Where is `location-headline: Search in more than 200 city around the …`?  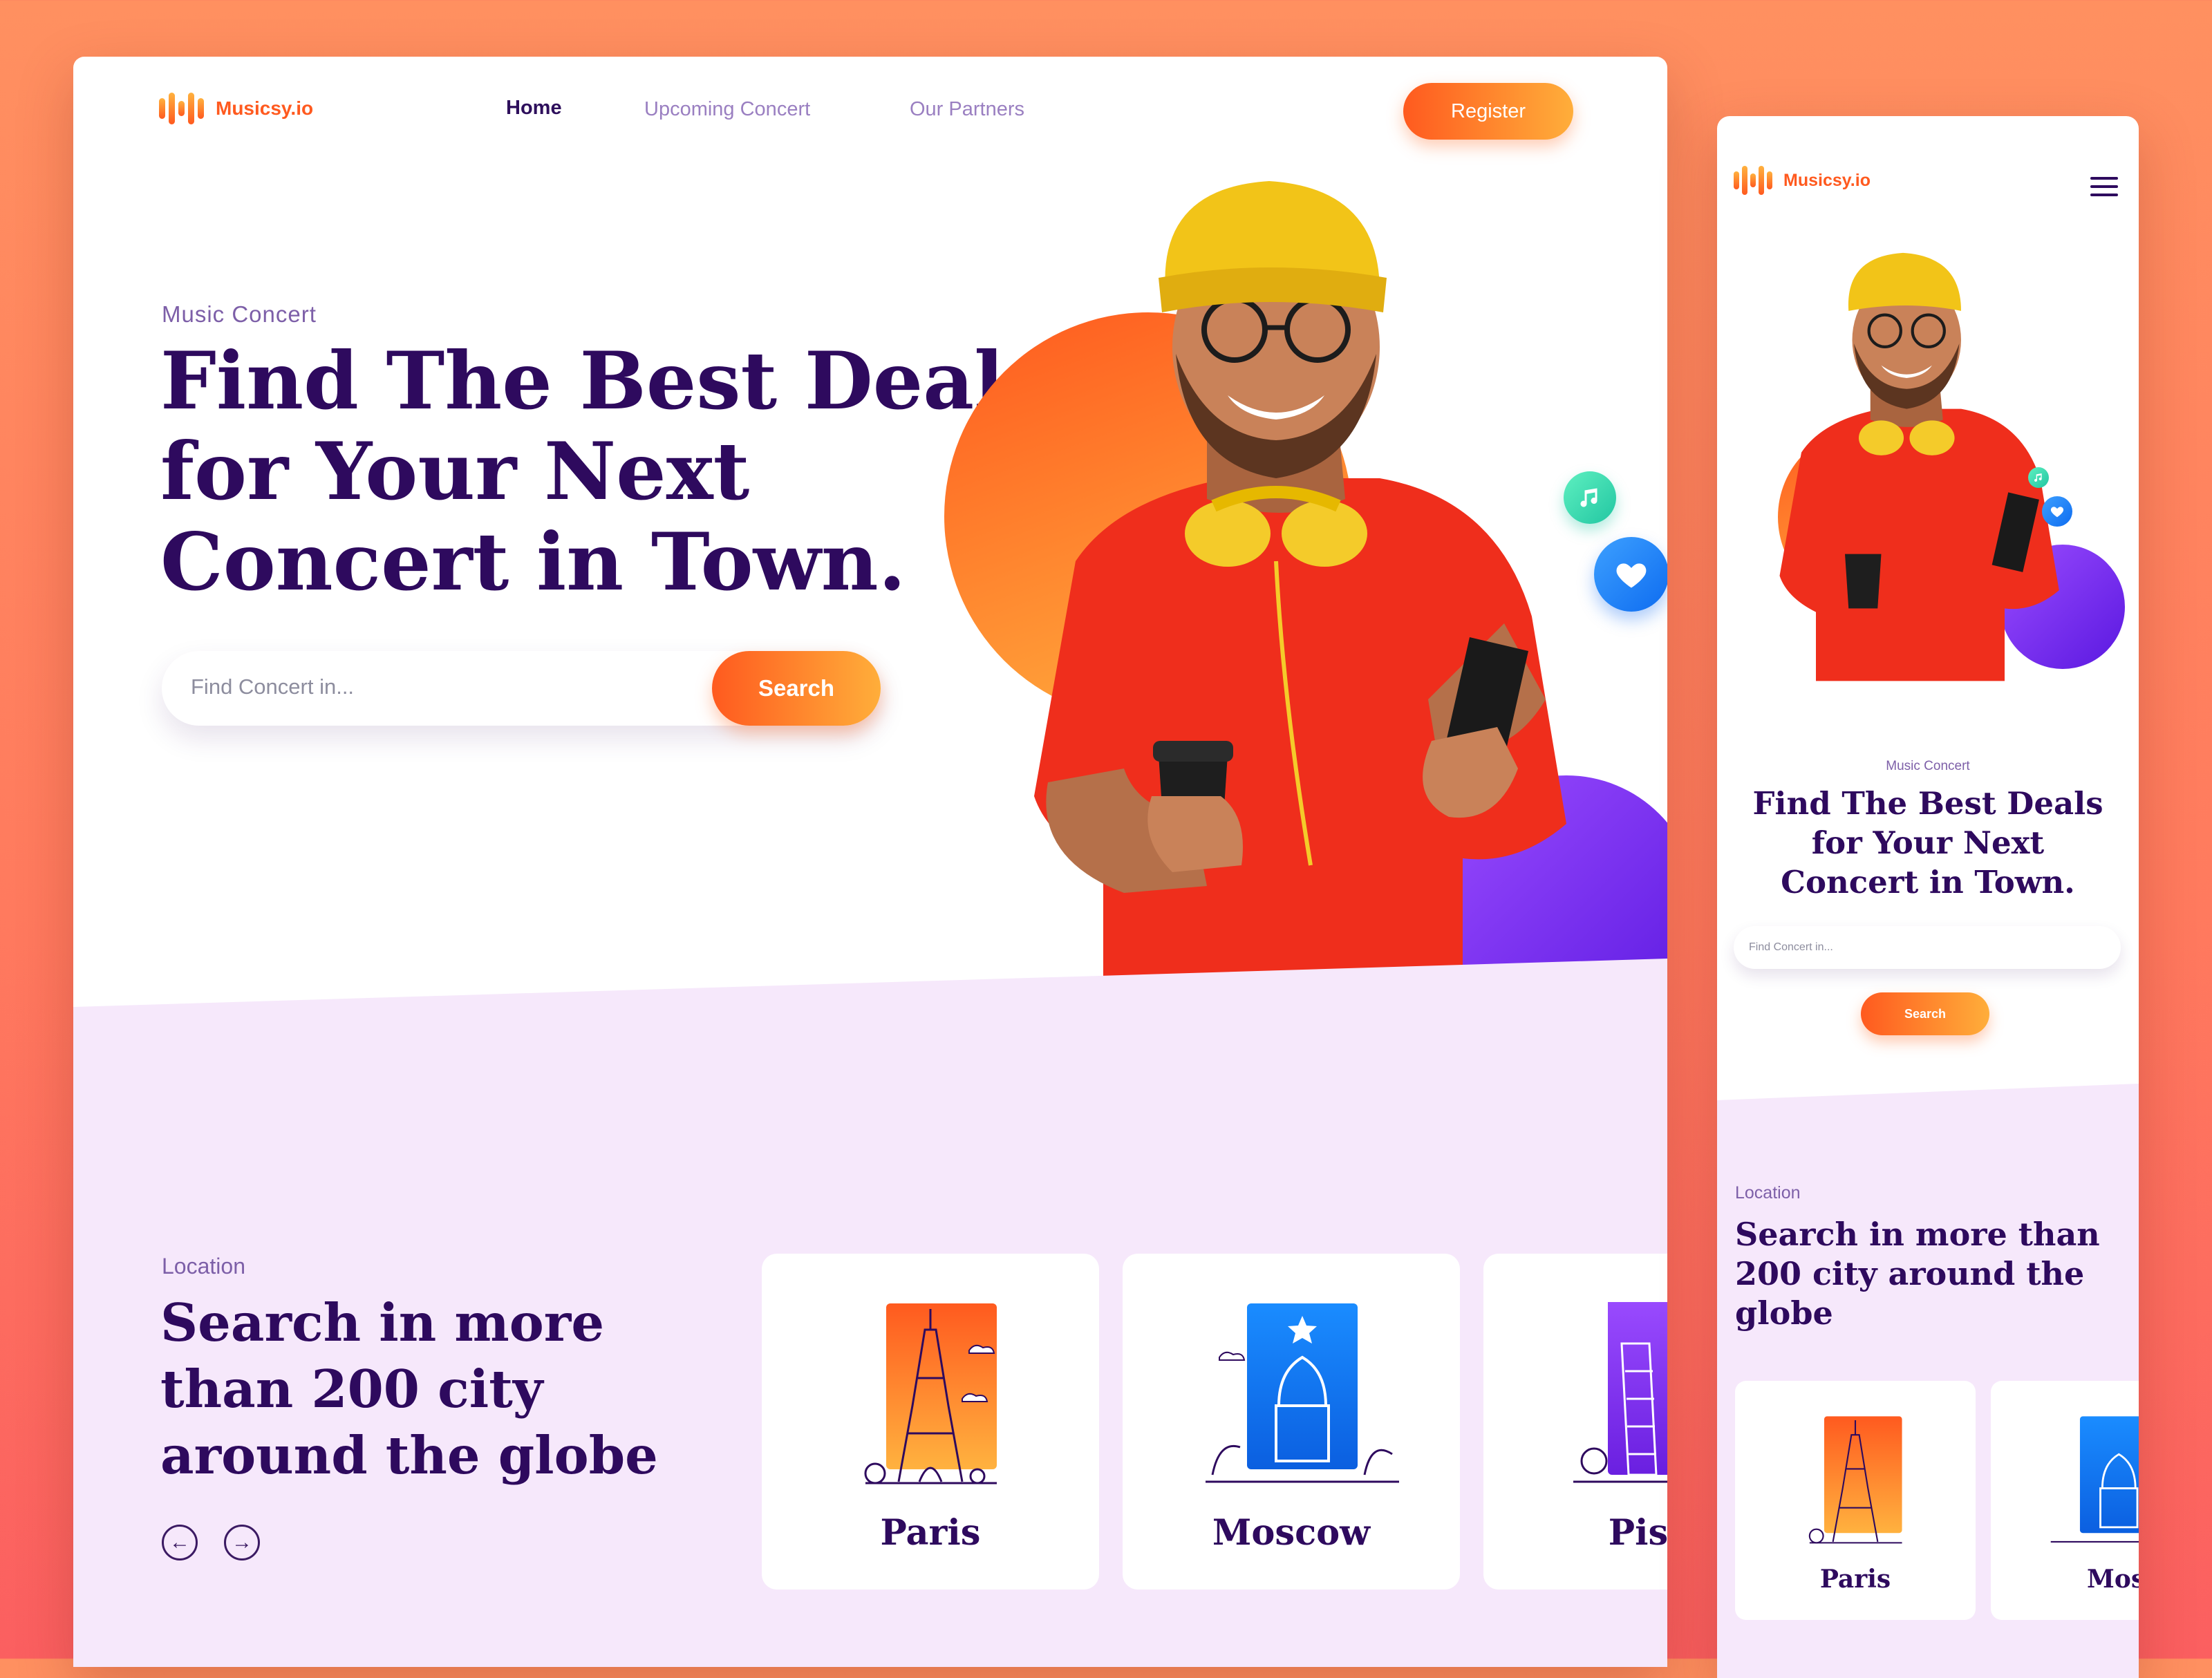
location-headline: Search in more than 200 city around the … is located at coordinates (409, 1389).